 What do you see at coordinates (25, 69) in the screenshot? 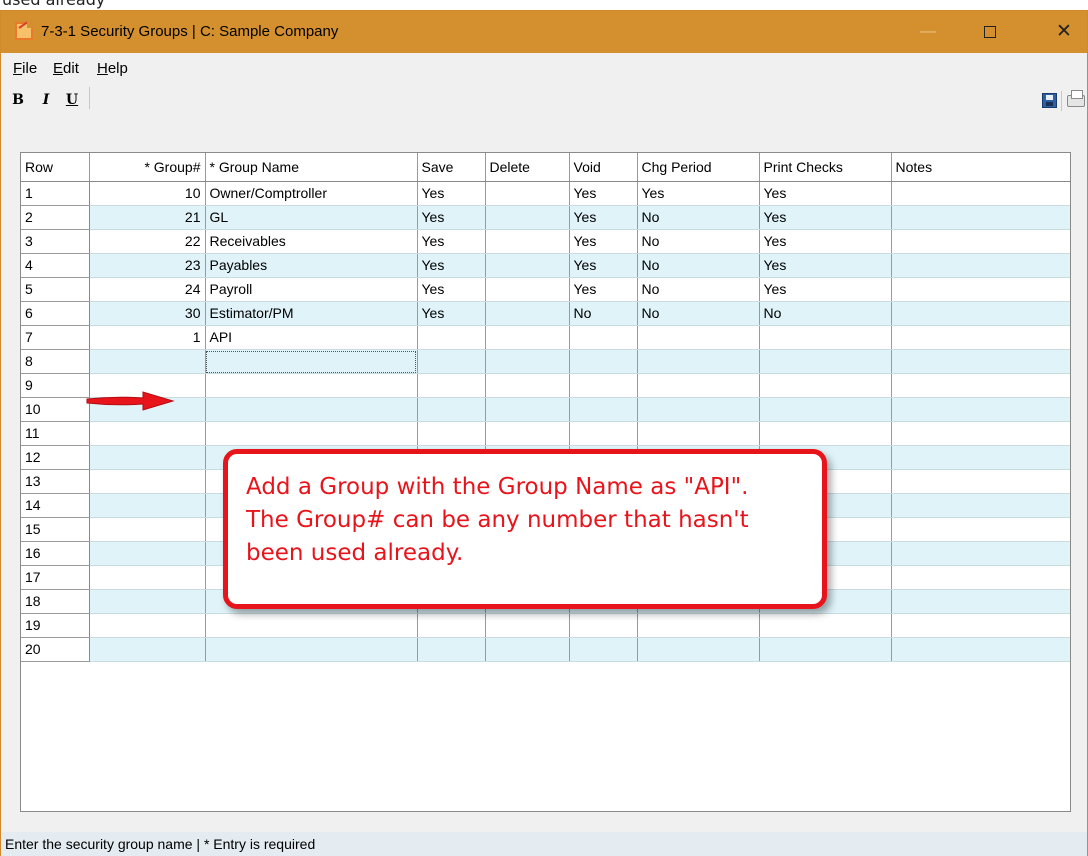
I see `menu-file: File` at bounding box center [25, 69].